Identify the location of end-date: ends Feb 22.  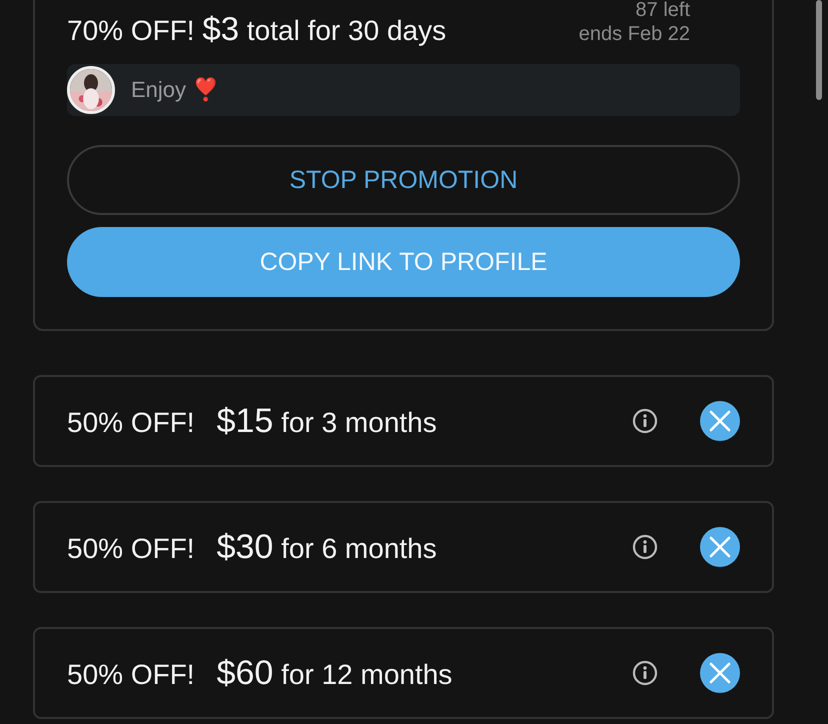
(634, 34).